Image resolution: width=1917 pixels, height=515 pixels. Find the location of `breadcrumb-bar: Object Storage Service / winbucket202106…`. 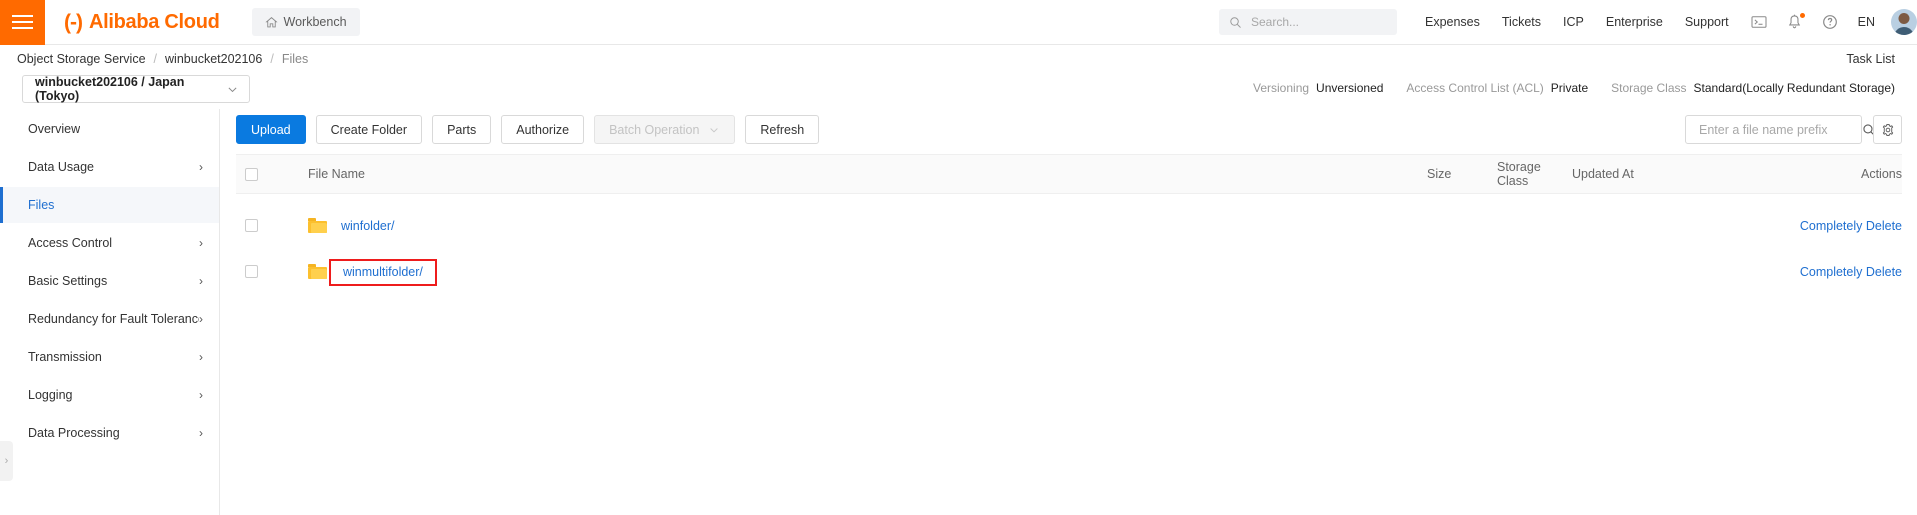

breadcrumb-bar: Object Storage Service / winbucket202106… is located at coordinates (958, 59).